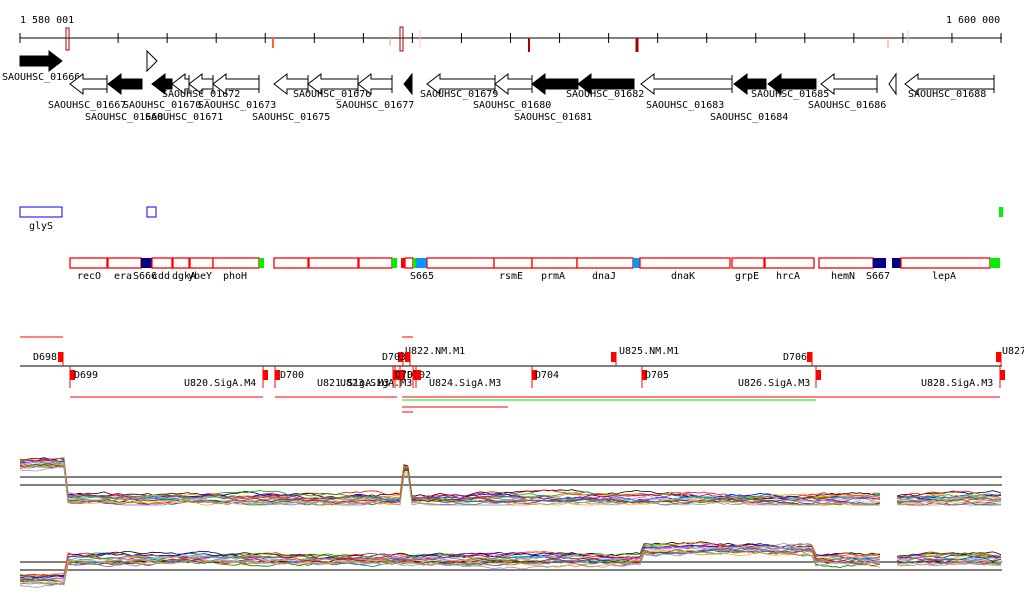  What do you see at coordinates (41, 212) in the screenshot?
I see `feature-glys` at bounding box center [41, 212].